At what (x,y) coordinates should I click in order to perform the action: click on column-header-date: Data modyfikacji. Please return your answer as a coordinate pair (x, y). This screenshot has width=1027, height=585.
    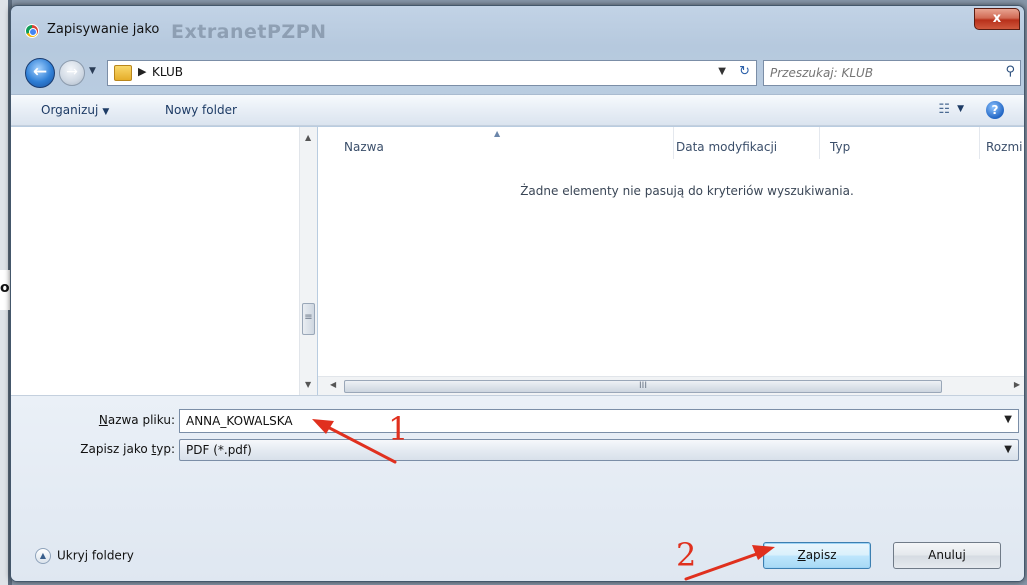
    Looking at the image, I should click on (748, 143).